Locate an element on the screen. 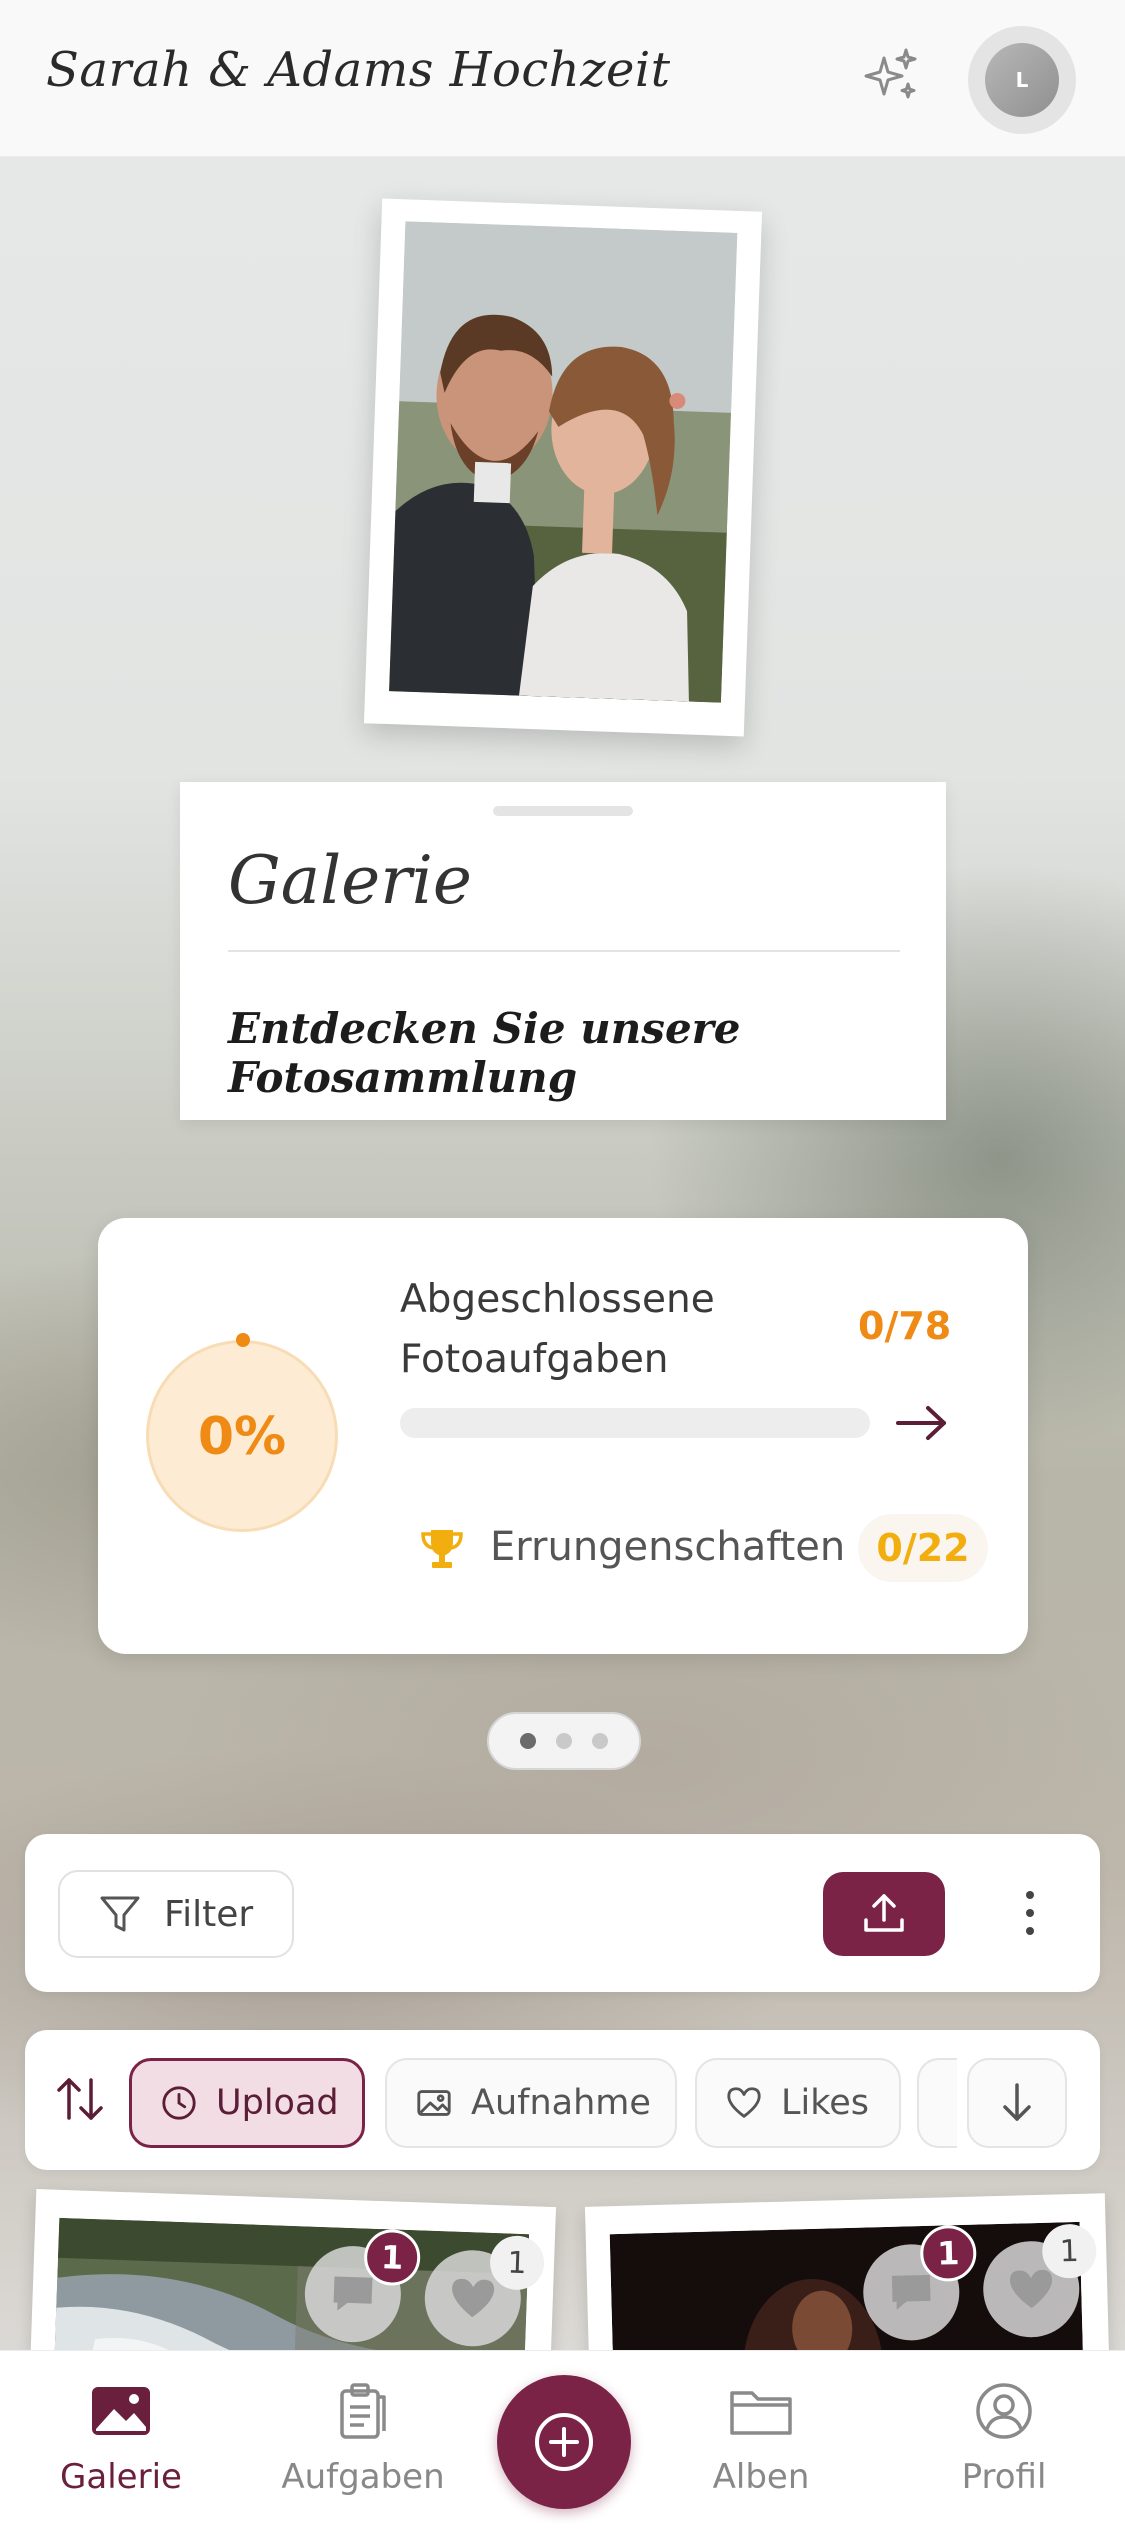 The height and width of the screenshot is (2532, 1125). add-photo-button is located at coordinates (564, 2442).